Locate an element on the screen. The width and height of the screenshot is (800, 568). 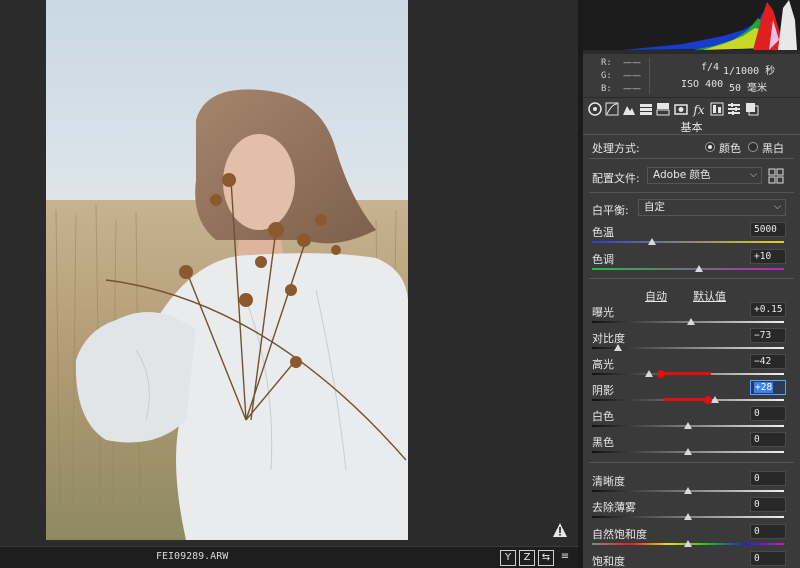
auto-button: 自动 is located at coordinates (656, 296).